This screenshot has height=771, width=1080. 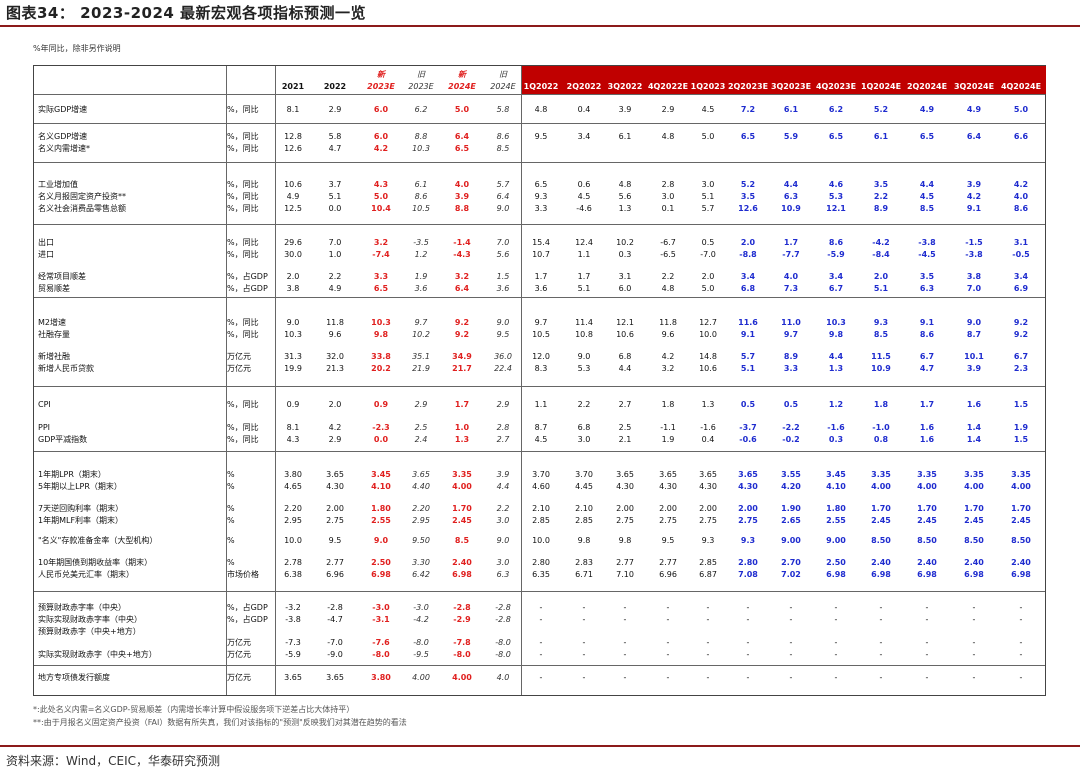 What do you see at coordinates (541, 520) in the screenshot?
I see `quarterly-value: 2.85` at bounding box center [541, 520].